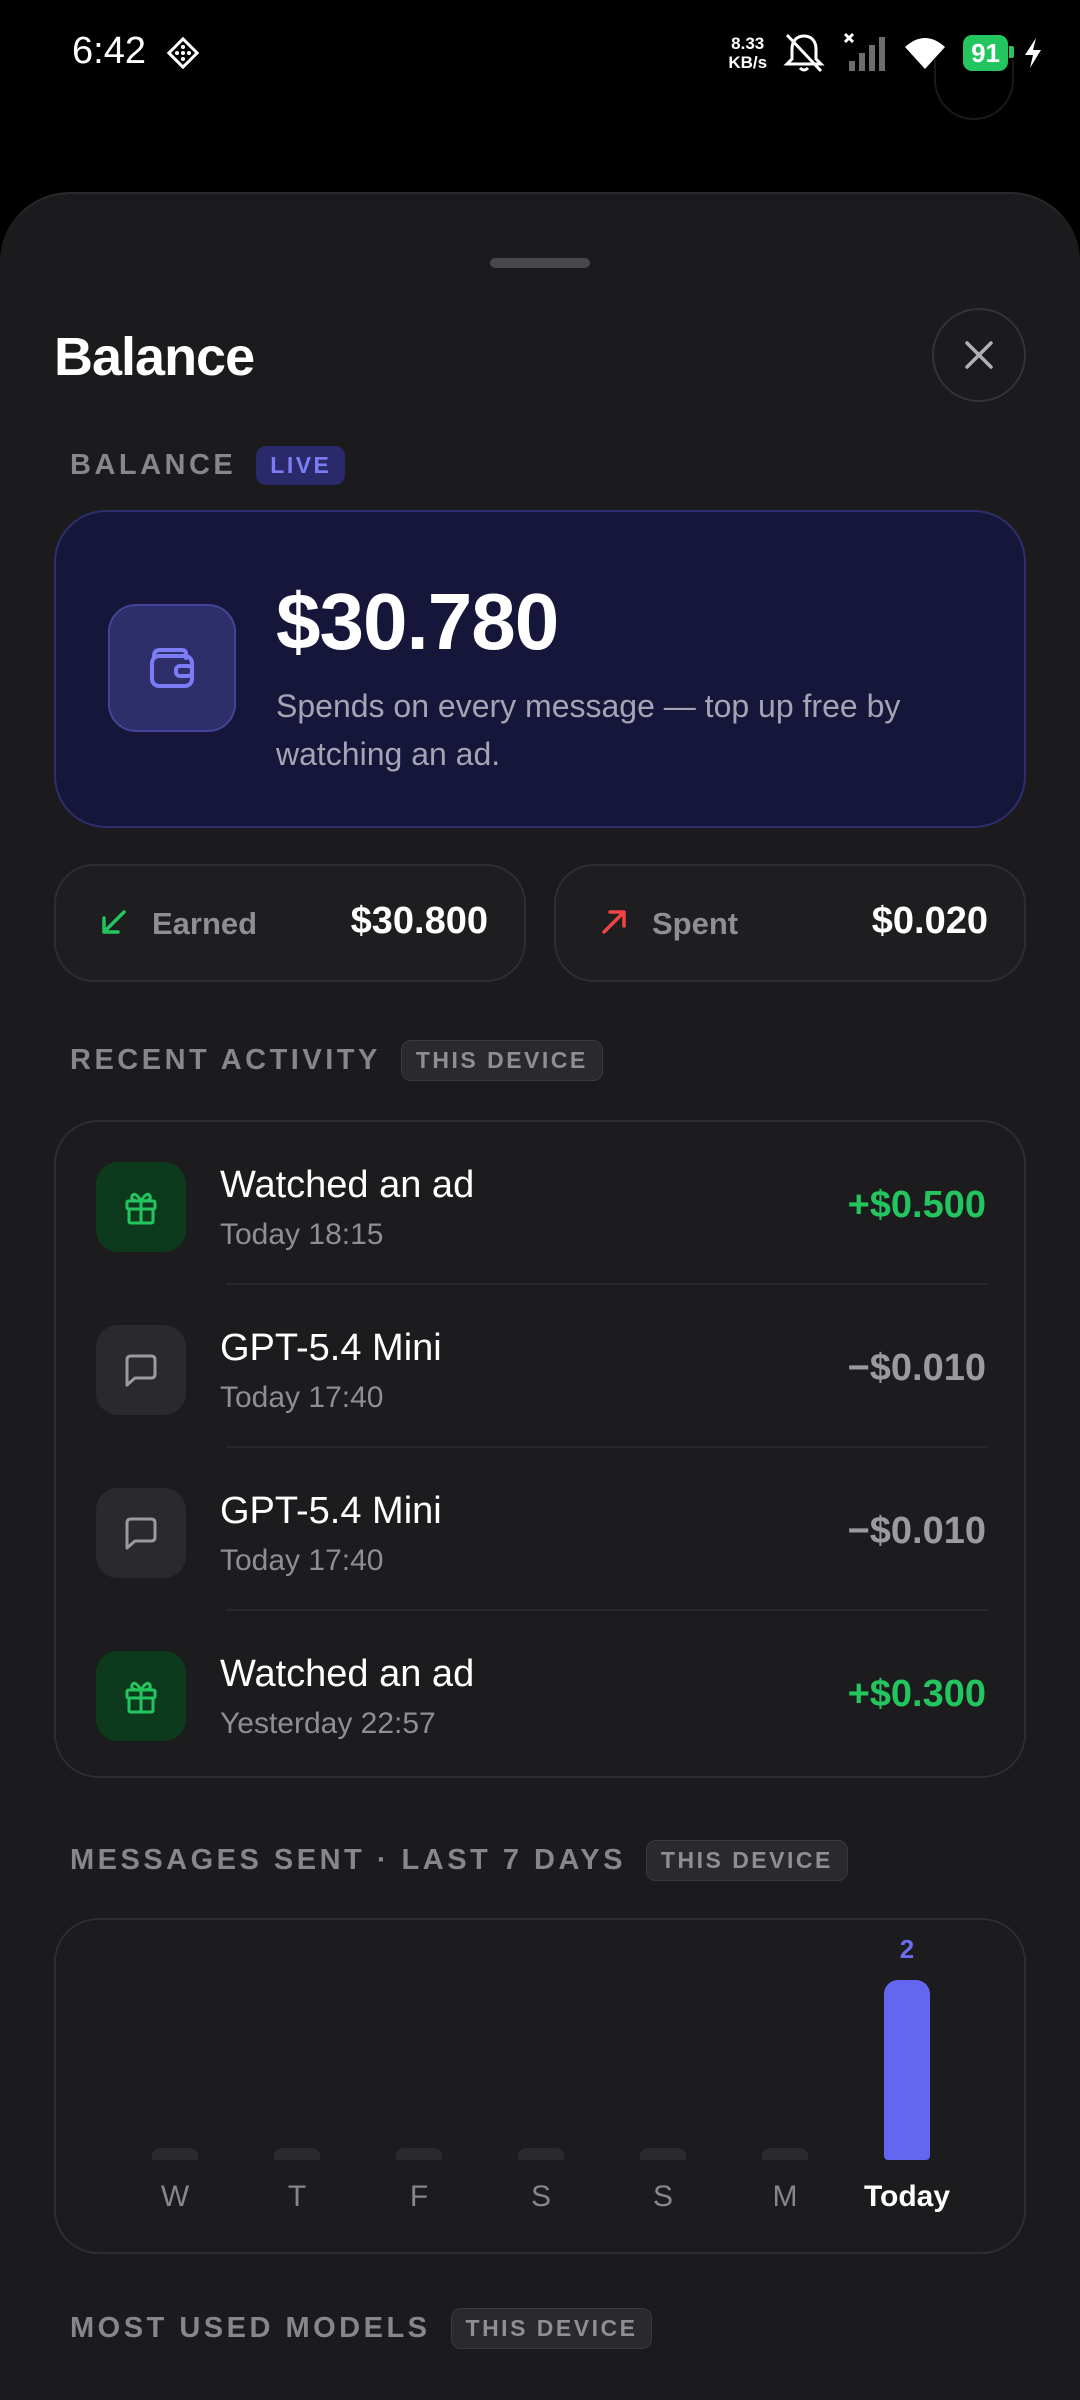 This screenshot has width=1080, height=2400. What do you see at coordinates (205, 923) in the screenshot?
I see `earned-label: Earned` at bounding box center [205, 923].